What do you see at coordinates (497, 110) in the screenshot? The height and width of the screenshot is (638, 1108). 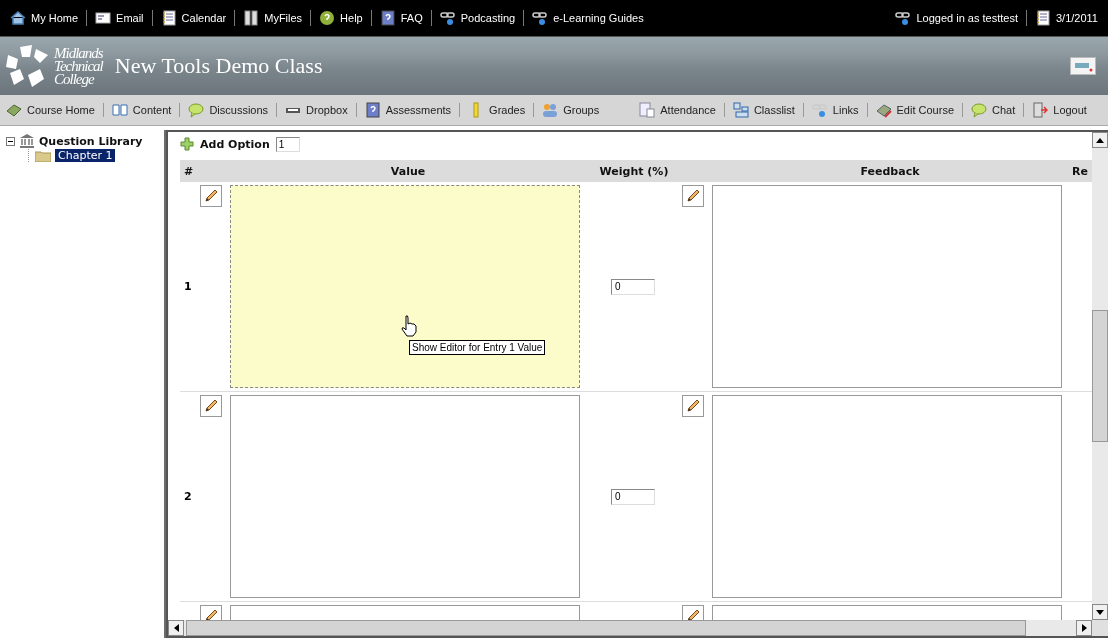 I see `course-nav-link: Grades` at bounding box center [497, 110].